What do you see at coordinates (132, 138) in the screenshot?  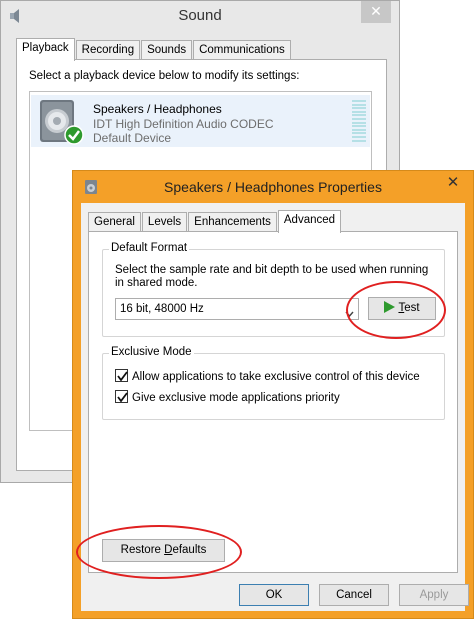 I see `device-status: Default Device` at bounding box center [132, 138].